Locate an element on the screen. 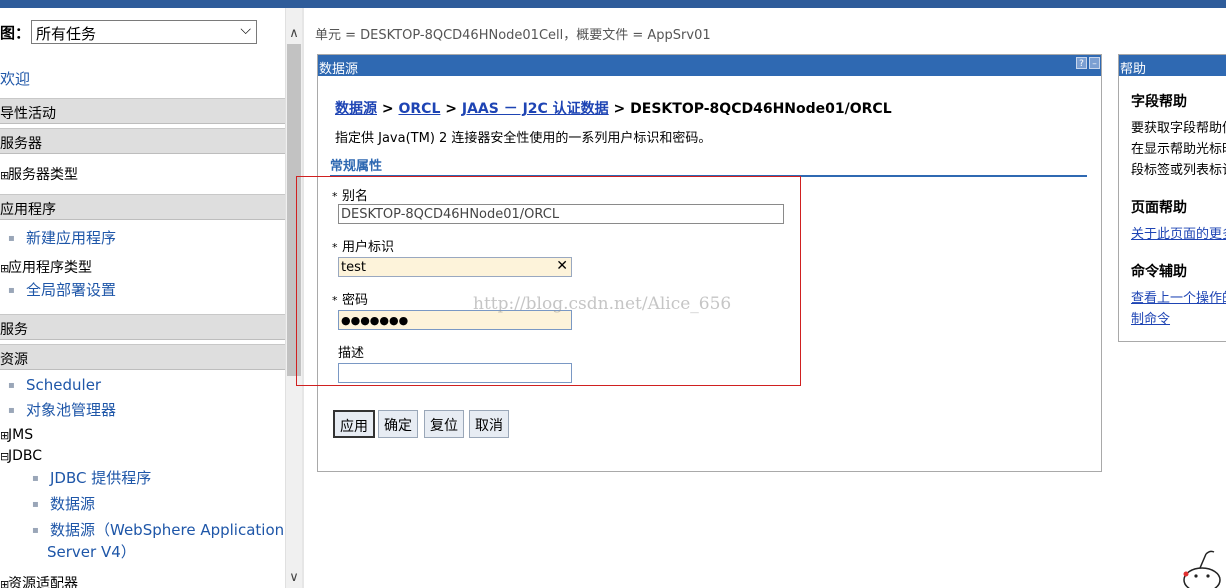 The image size is (1226, 588). nav-link-label: 新建应用程序 is located at coordinates (71, 238).